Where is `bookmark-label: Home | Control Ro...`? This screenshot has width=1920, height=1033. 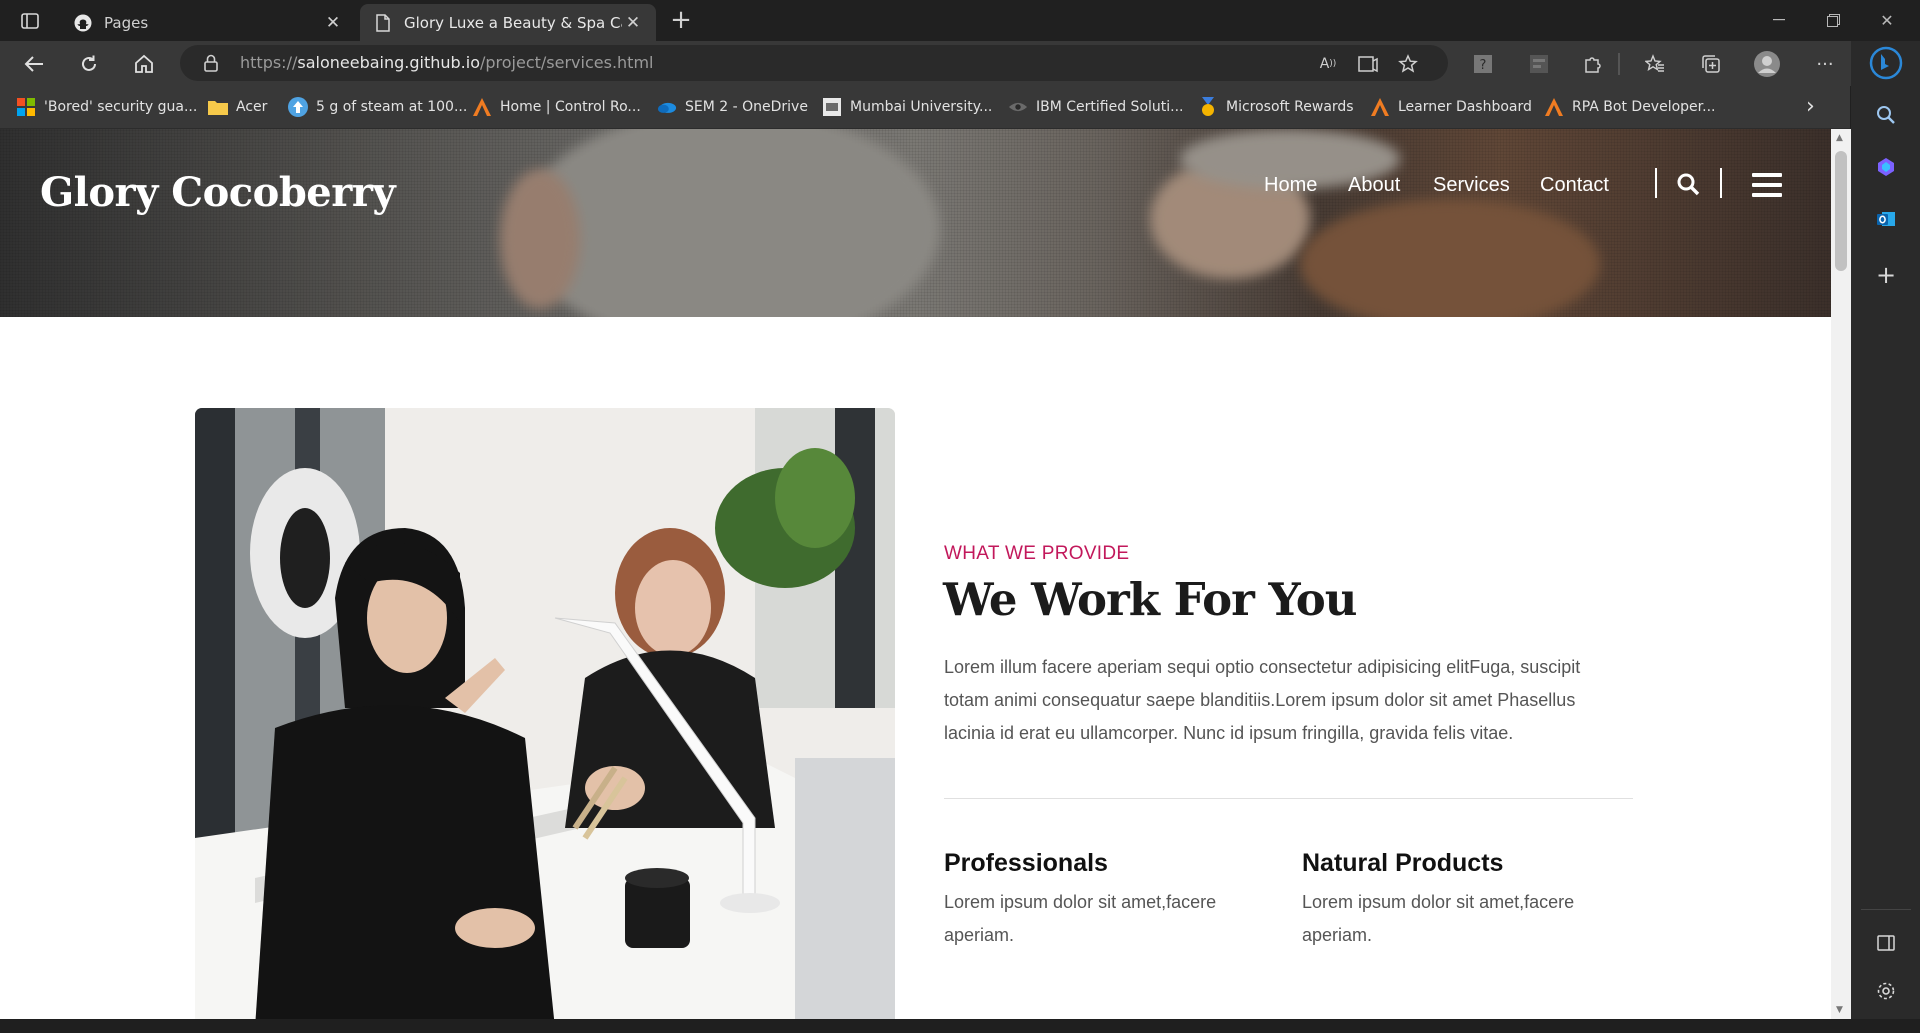
bookmark-label: Home | Control Ro... is located at coordinates (570, 107).